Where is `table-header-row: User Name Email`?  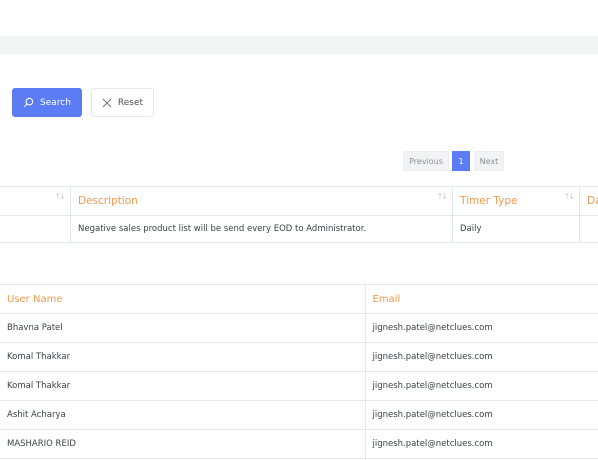
table-header-row: User Name Email is located at coordinates (299, 299).